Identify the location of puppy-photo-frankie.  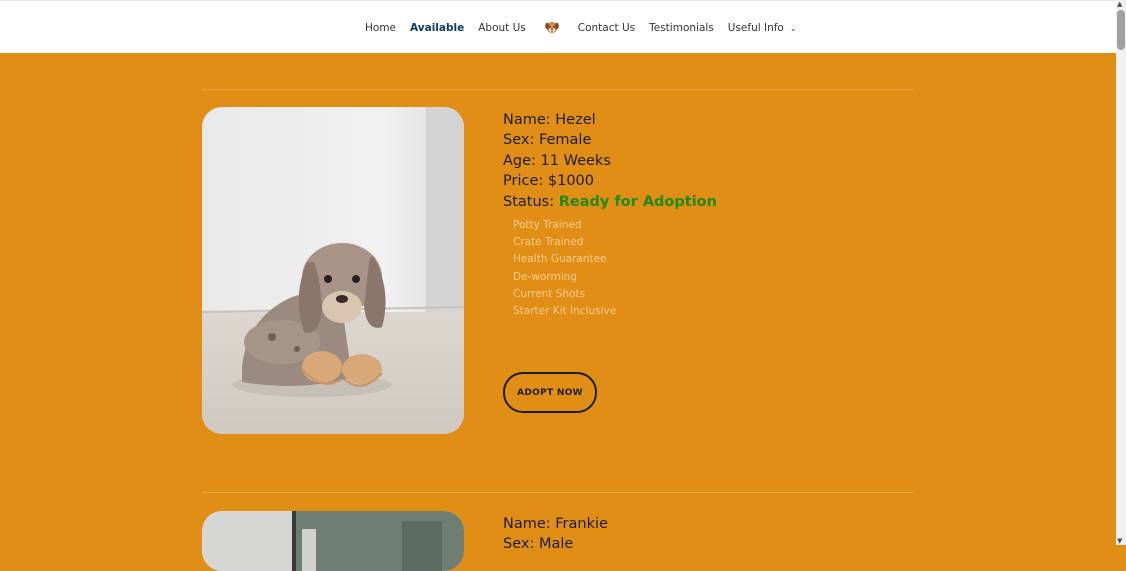
(333, 541).